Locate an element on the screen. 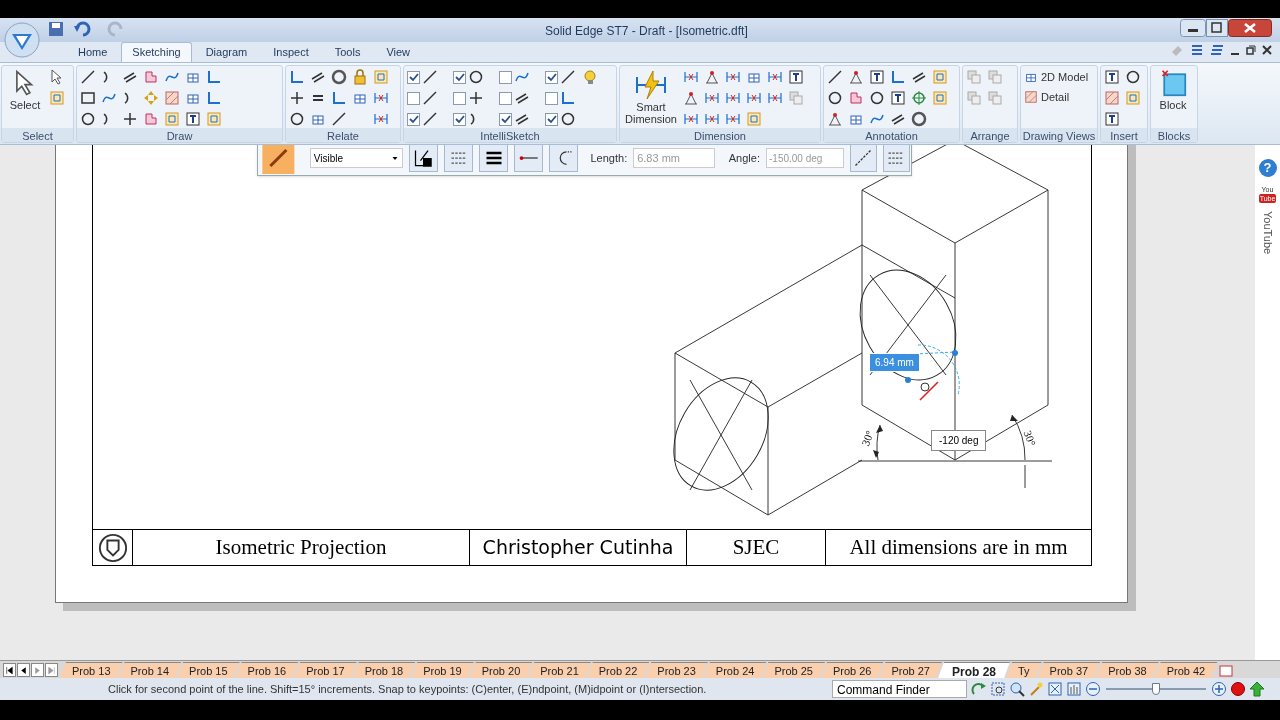 This screenshot has width=1280, height=720. shape-icon is located at coordinates (151, 77).